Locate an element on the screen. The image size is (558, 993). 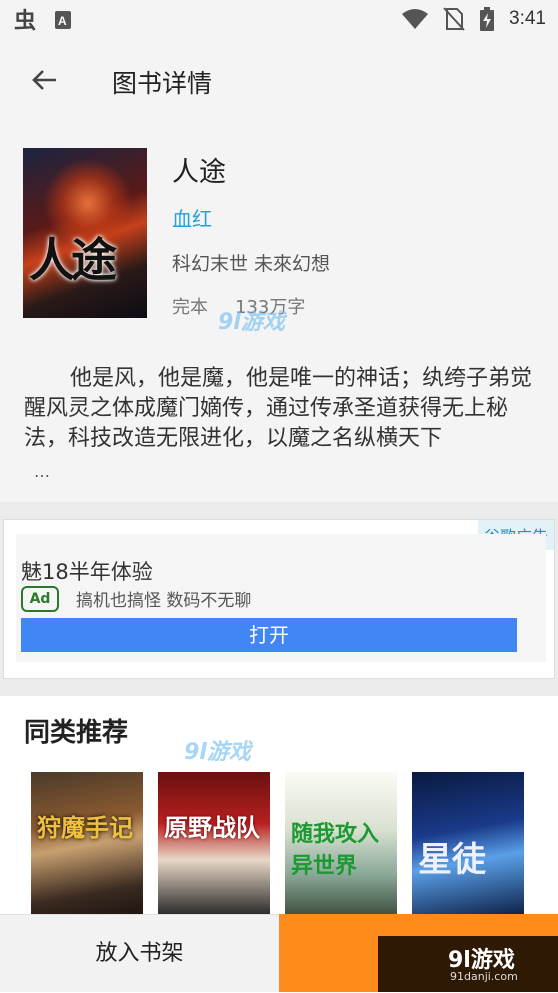
recommend-book-3: 随我攻入异世界 is located at coordinates (341, 845).